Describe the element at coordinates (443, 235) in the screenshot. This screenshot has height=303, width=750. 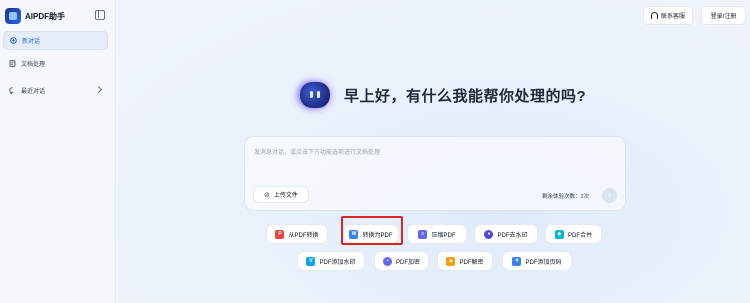
I see `tool-label: 压缩PDF` at that location.